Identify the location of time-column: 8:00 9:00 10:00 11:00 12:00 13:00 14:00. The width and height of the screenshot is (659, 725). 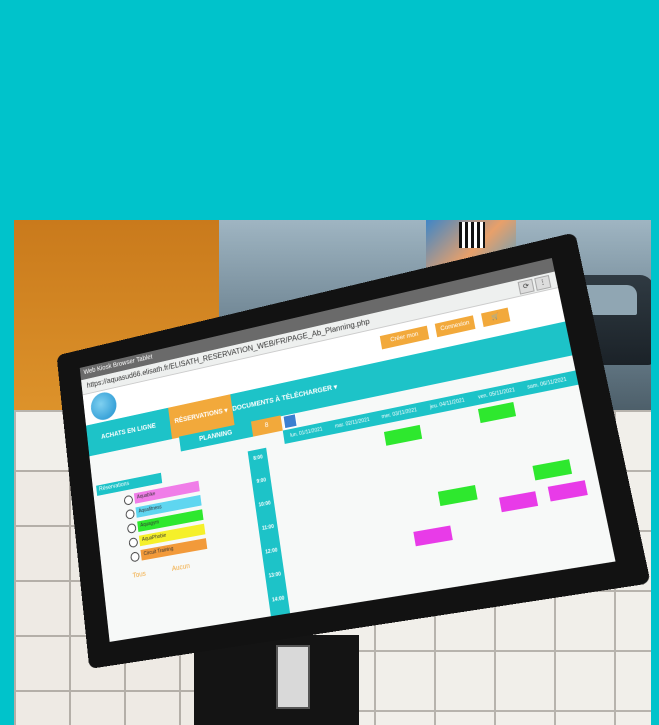
(269, 532).